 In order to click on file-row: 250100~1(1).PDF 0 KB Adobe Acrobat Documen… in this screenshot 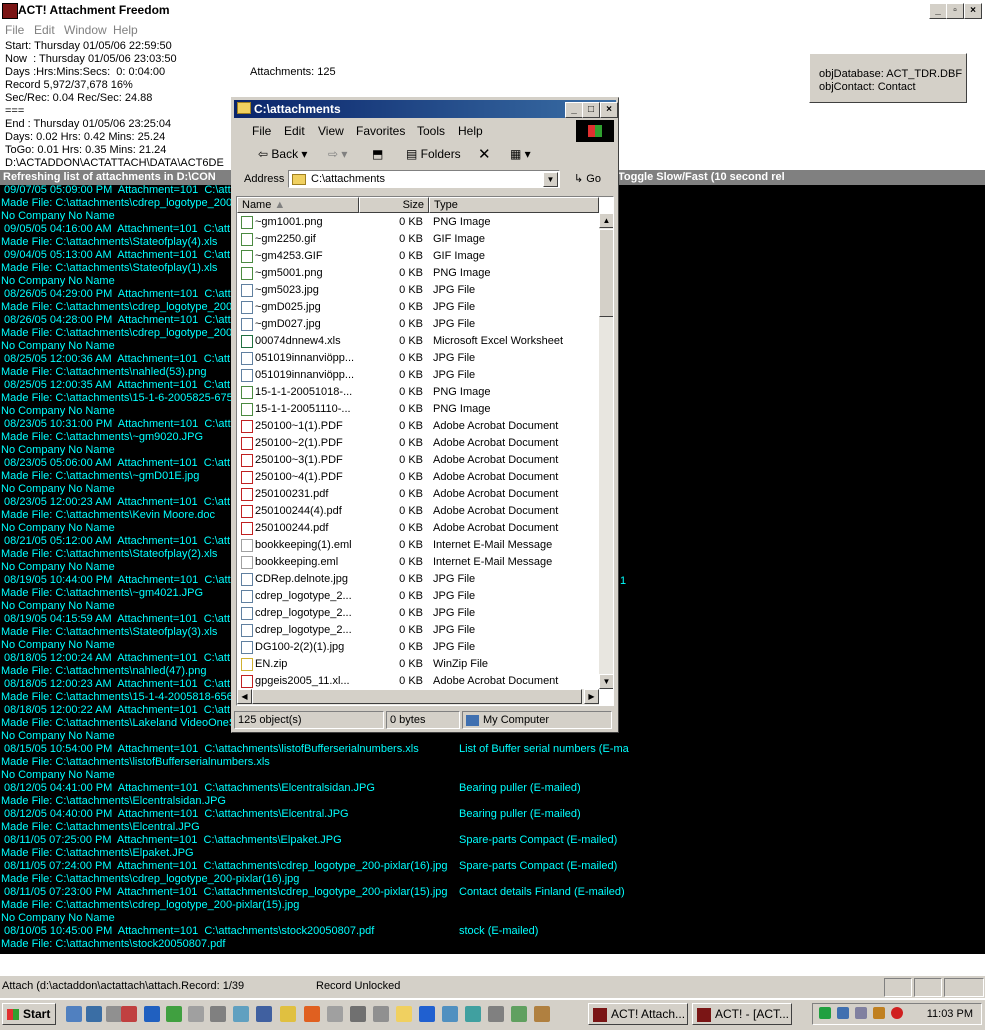, I will do `click(418, 426)`.